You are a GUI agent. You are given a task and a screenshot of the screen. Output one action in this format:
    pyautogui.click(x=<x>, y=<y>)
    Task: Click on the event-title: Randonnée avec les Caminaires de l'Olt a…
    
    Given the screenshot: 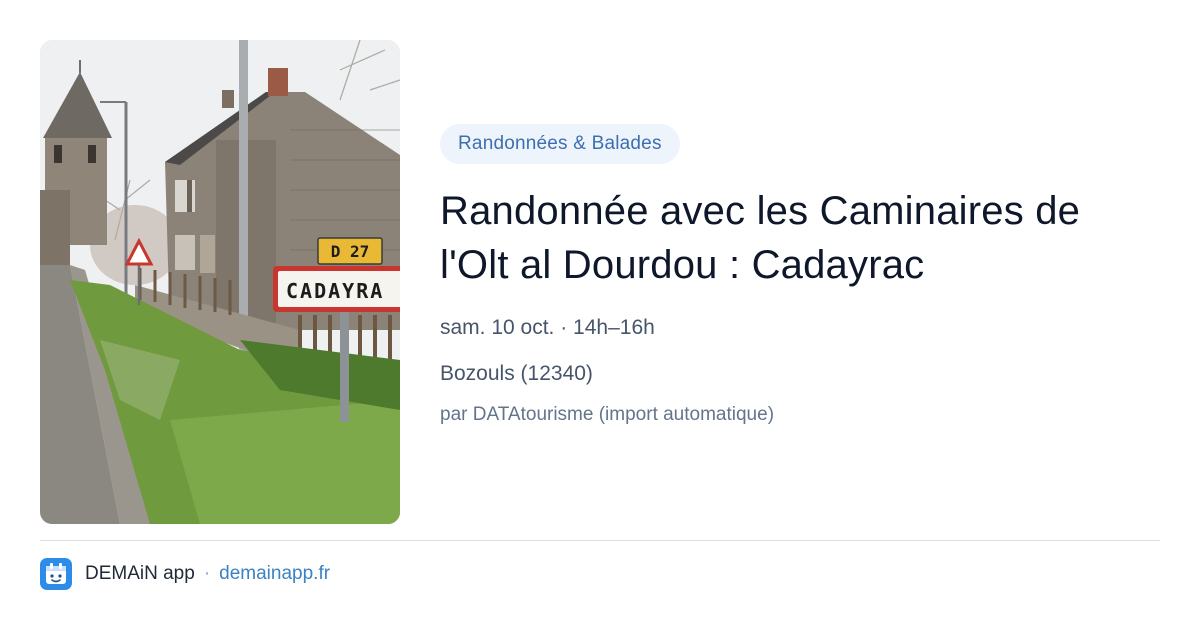 What is the action you would take?
    pyautogui.click(x=800, y=238)
    